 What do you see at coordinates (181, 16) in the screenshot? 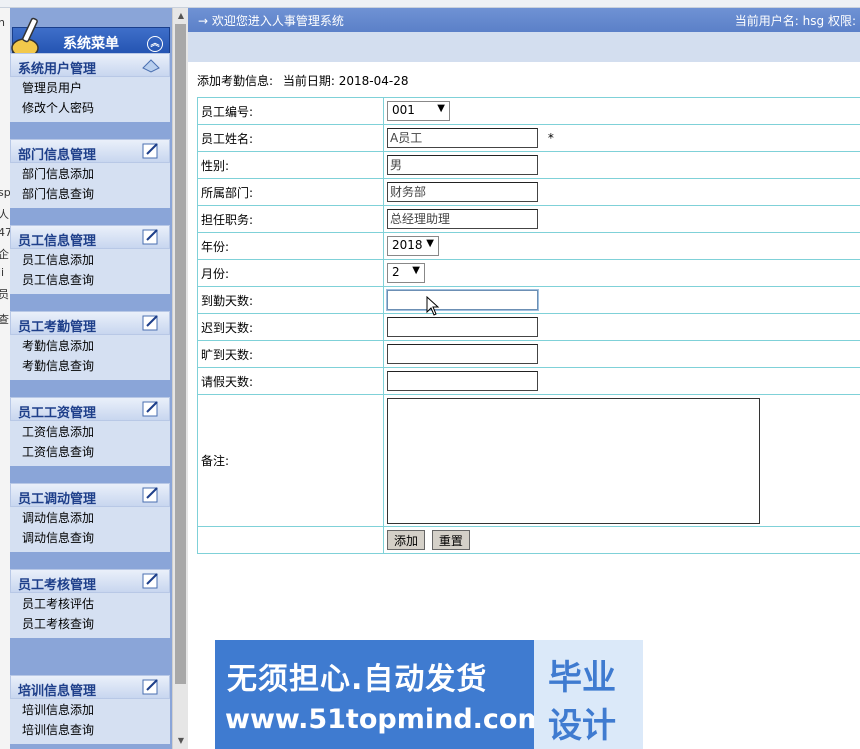
I see `scroll-up-arrow-icon: ▲` at bounding box center [181, 16].